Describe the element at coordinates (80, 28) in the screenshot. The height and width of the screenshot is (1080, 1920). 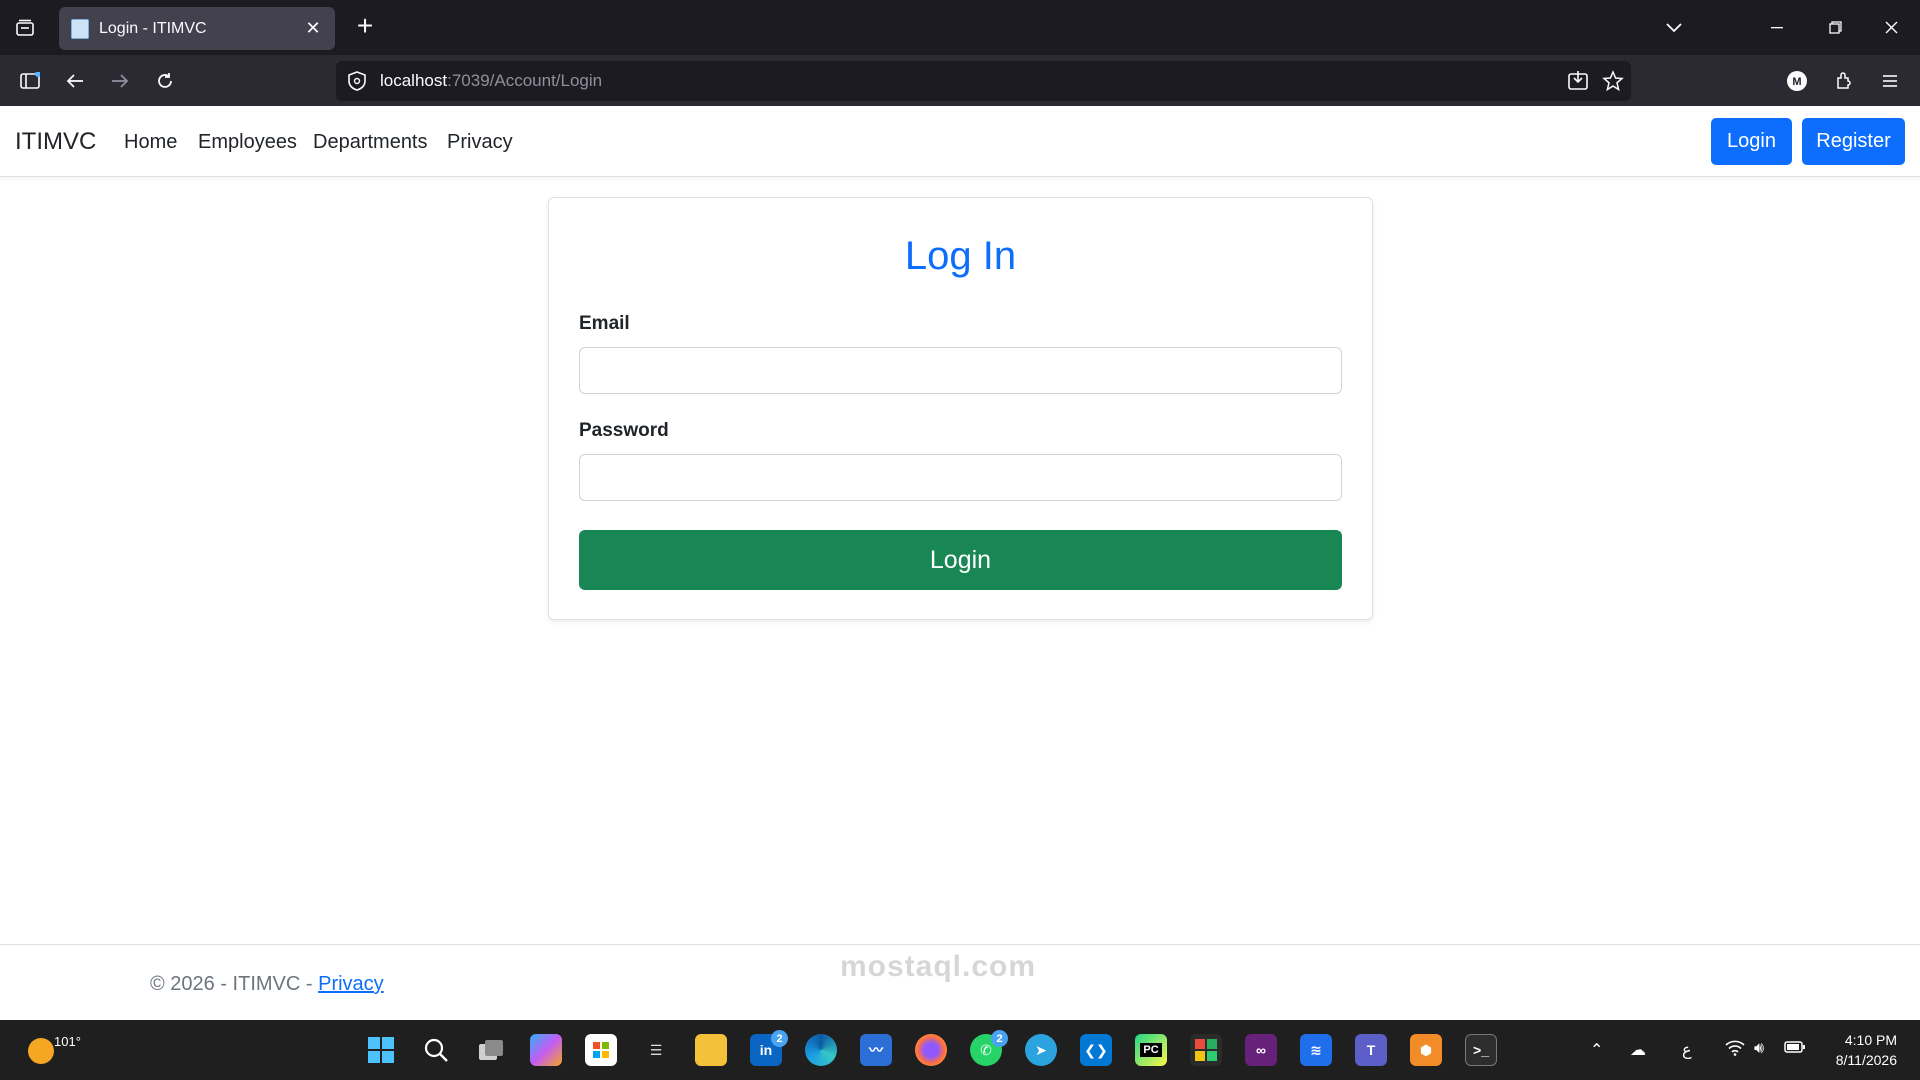
I see `page-favicon-icon` at that location.